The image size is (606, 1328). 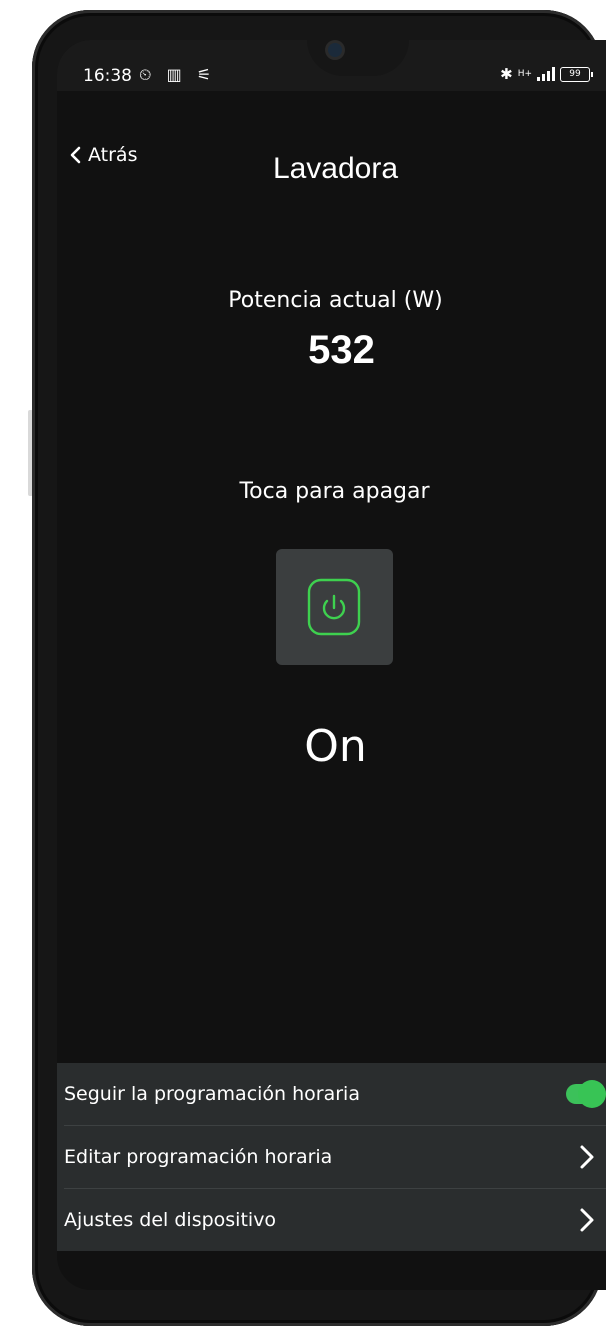 I want to click on battery-icon: 99, so click(x=576, y=74).